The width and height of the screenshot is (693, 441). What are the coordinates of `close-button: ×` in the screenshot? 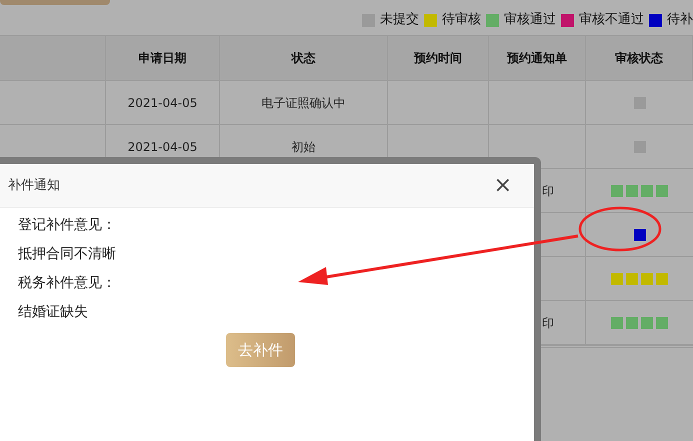 It's located at (503, 185).